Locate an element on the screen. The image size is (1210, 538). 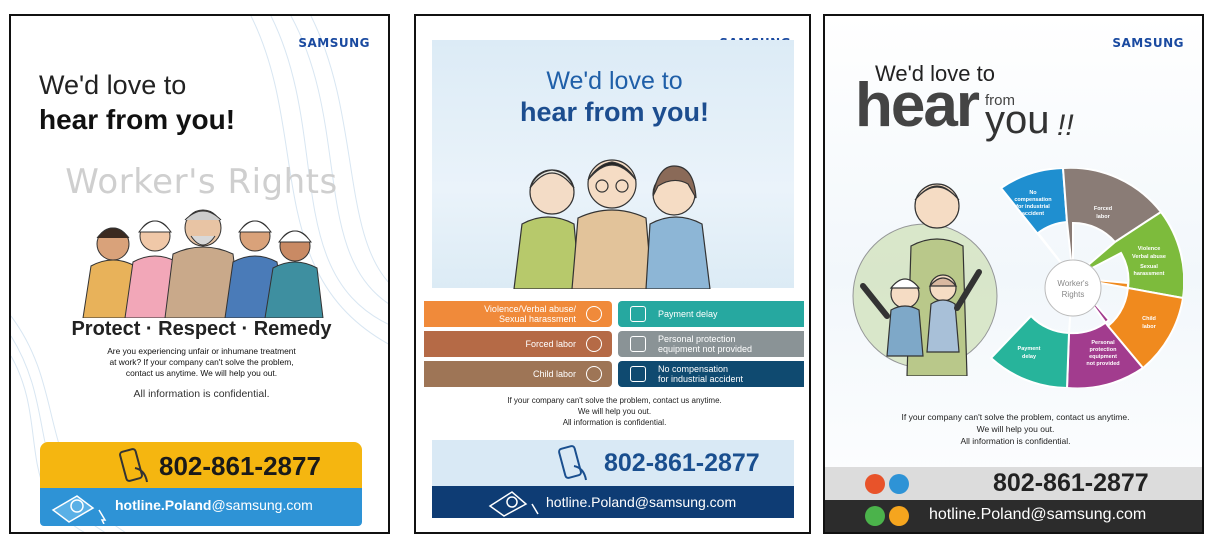
headline-exclaim: !! is located at coordinates (1065, 125).